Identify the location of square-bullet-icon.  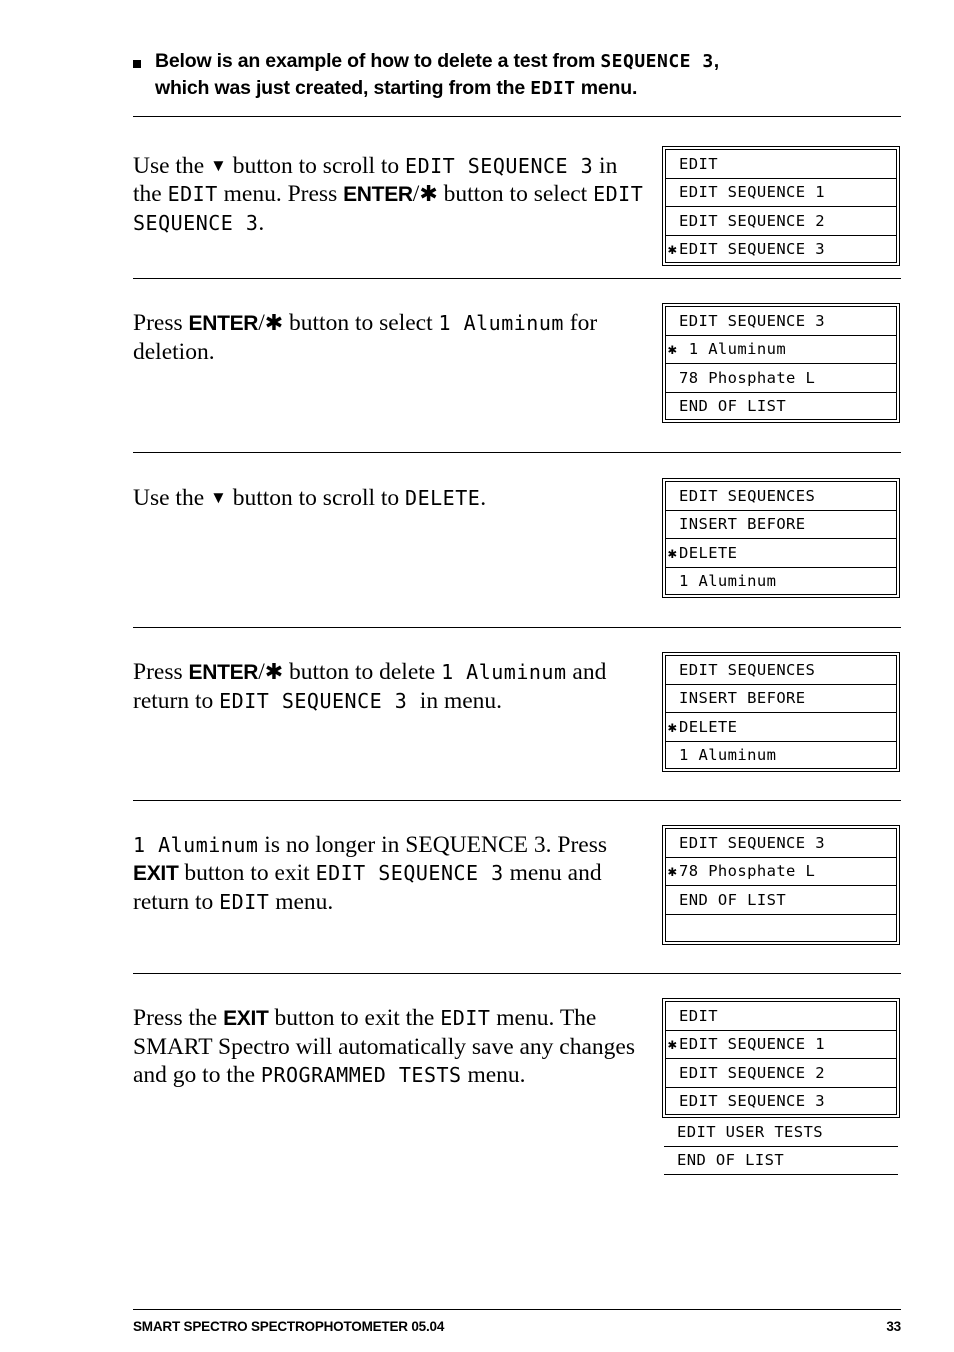
(137, 64).